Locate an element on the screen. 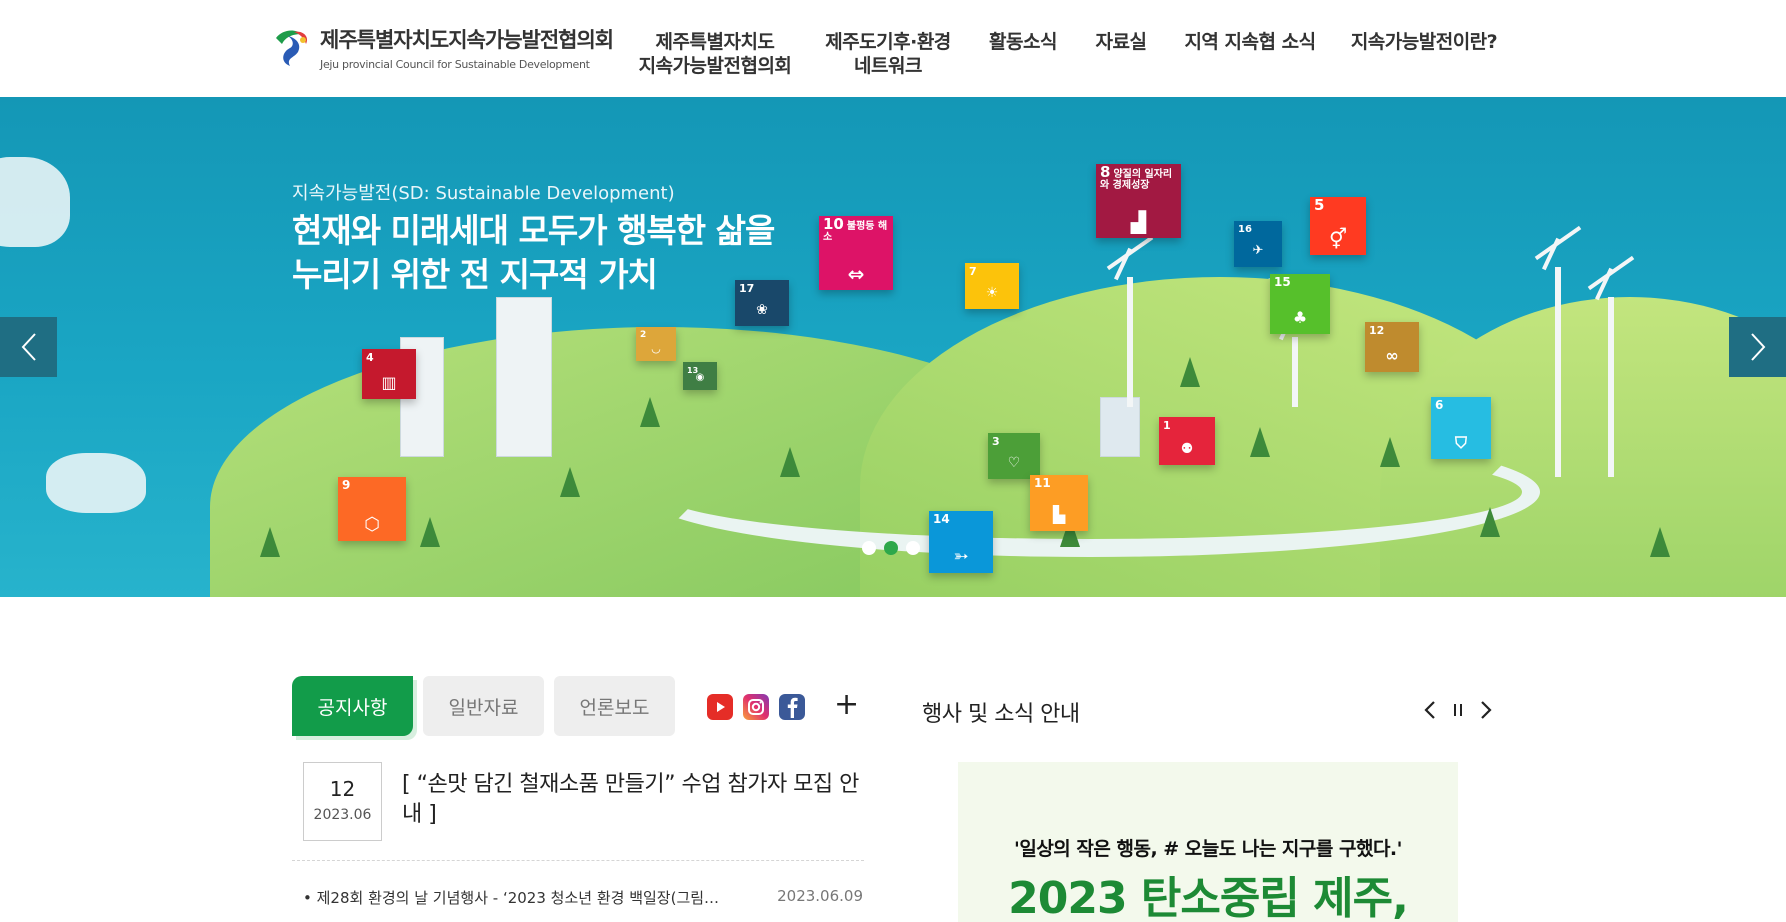 The width and height of the screenshot is (1786, 922). youtube-icon is located at coordinates (720, 707).